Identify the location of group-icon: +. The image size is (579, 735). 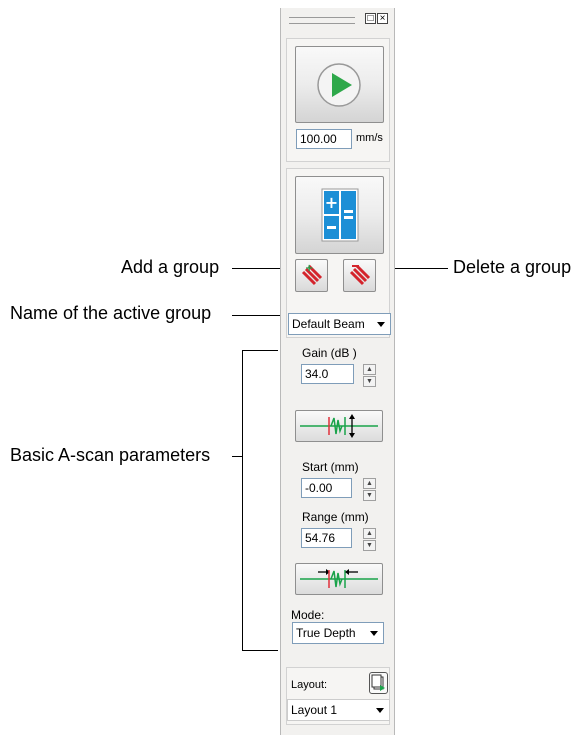
(340, 215).